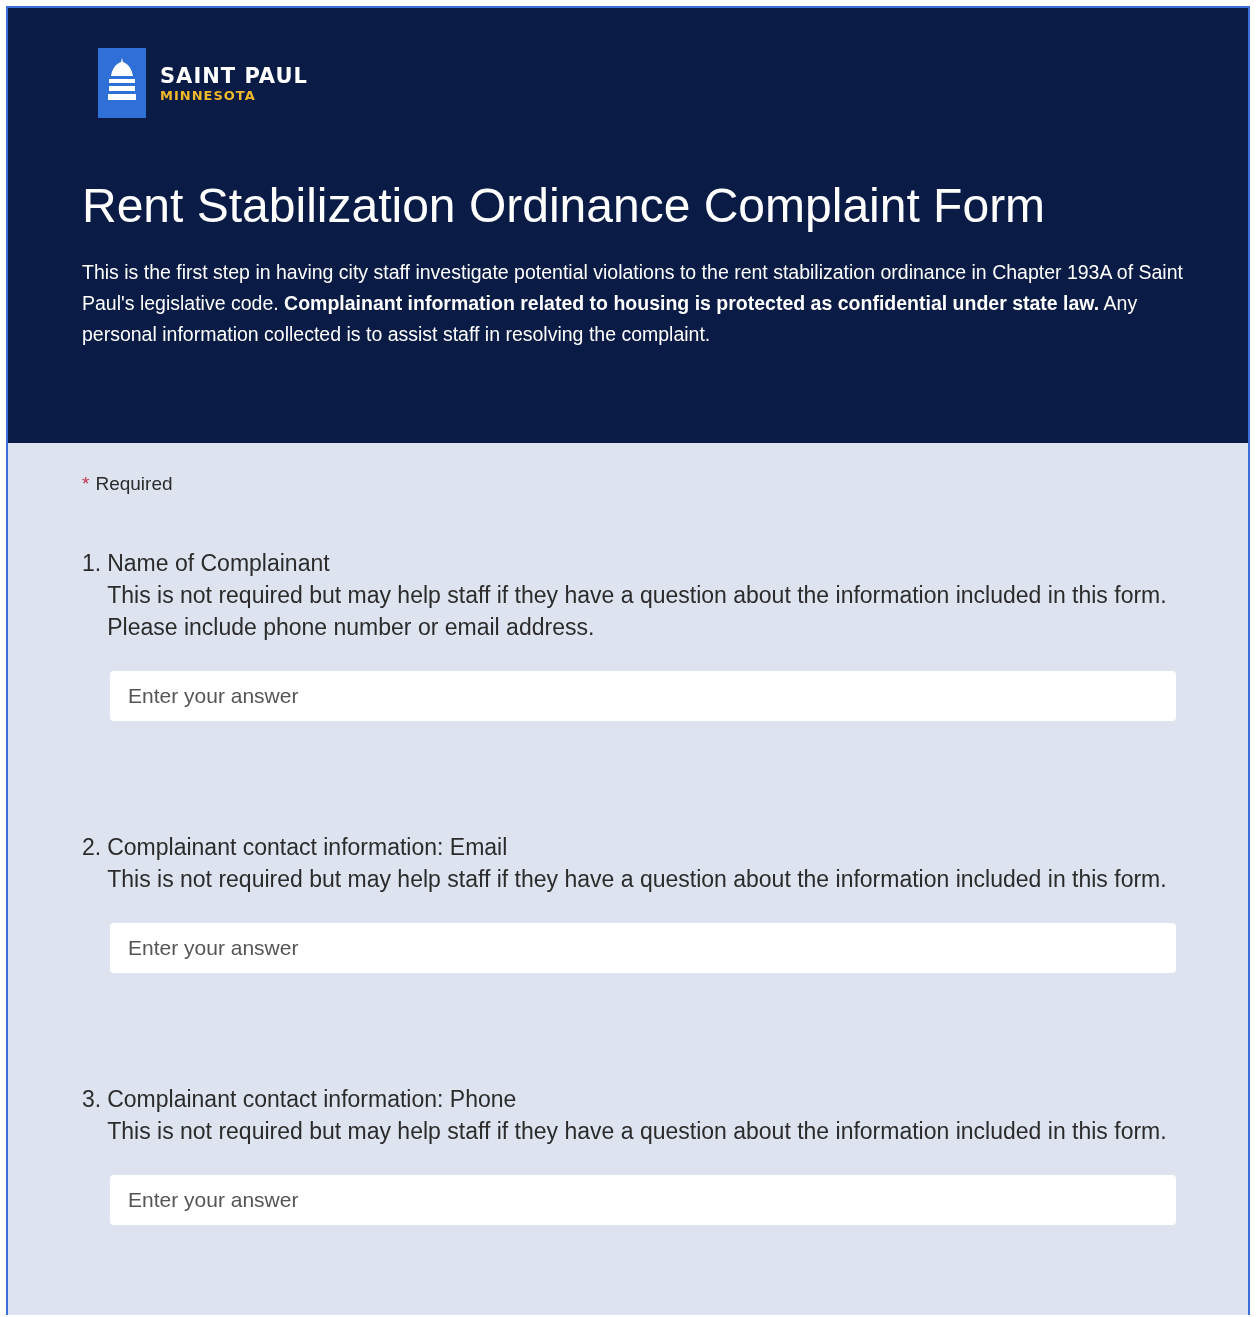  Describe the element at coordinates (134, 484) in the screenshot. I see `required-label: Required` at that location.